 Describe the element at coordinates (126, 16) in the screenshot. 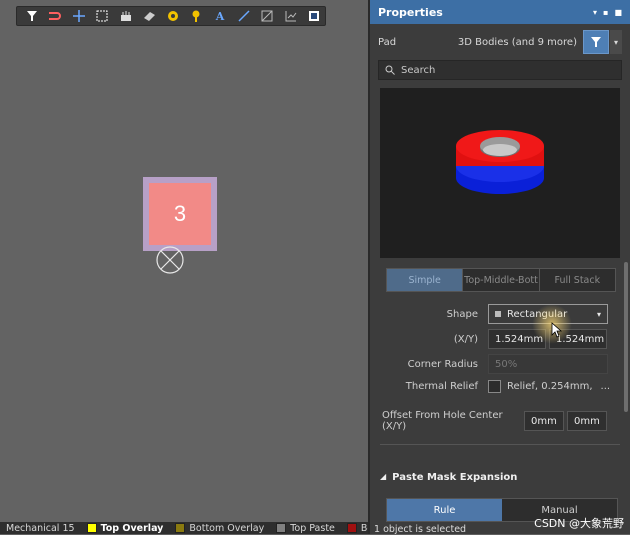

I see `component-icon` at that location.